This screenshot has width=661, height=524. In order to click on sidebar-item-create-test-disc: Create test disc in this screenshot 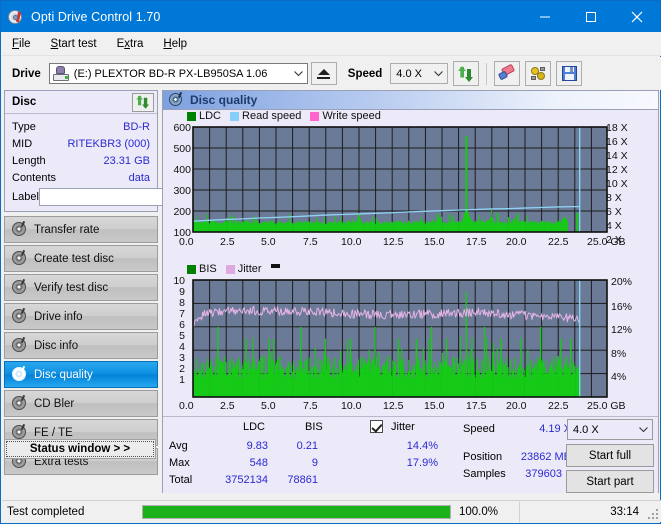, I will do `click(81, 258)`.